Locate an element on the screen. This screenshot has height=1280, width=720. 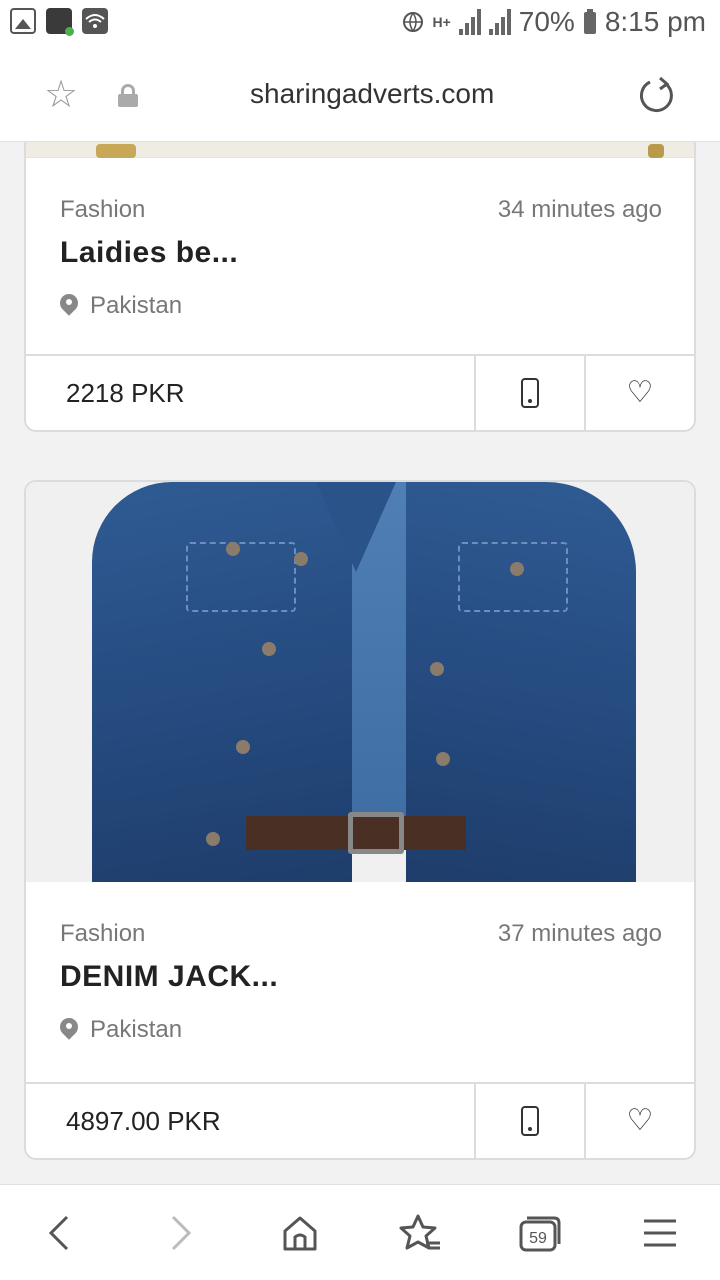
listing-price: 4897.00 PKR is located at coordinates (143, 1120).